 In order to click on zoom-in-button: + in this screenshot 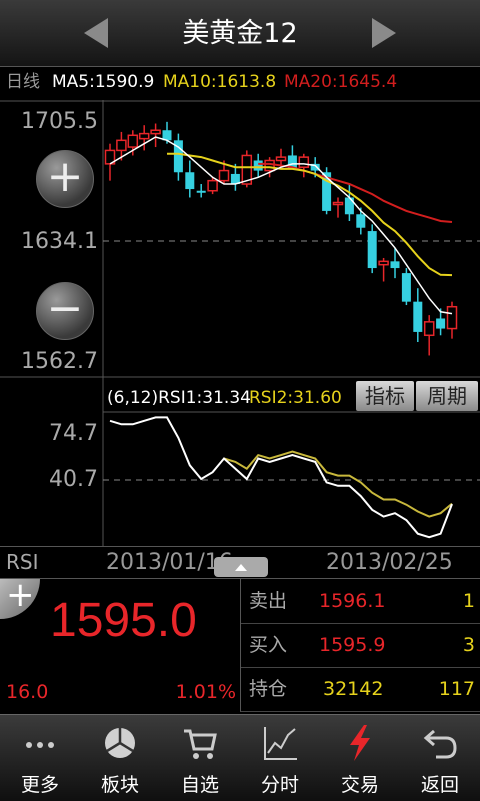, I will do `click(65, 179)`.